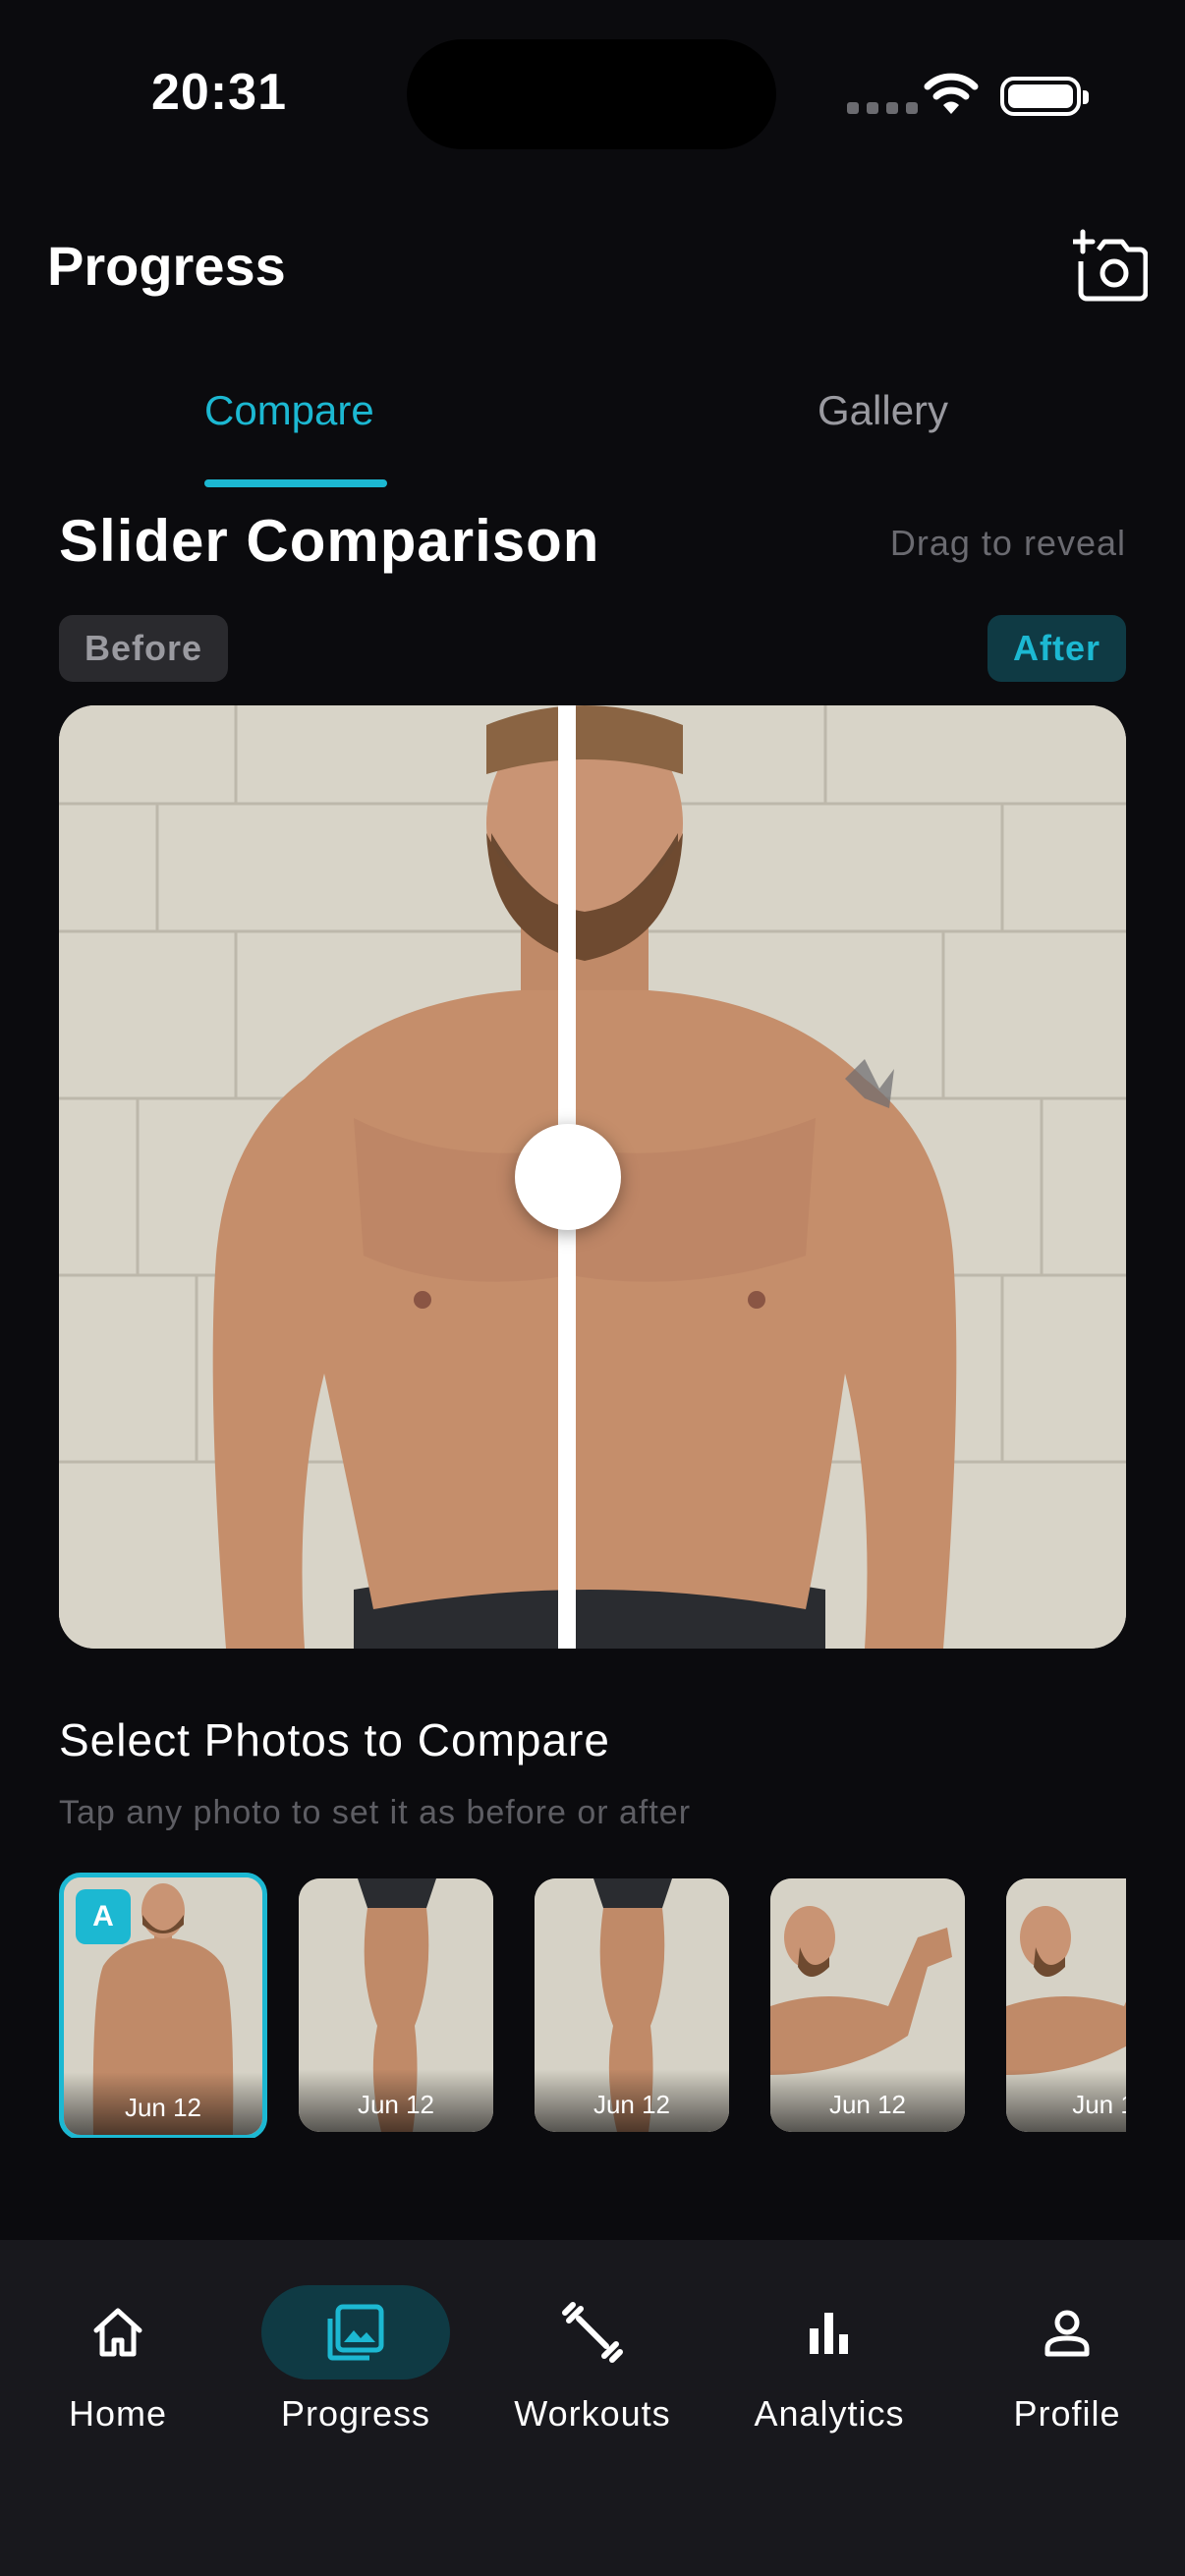  I want to click on nav-progress: Progress, so click(355, 2360).